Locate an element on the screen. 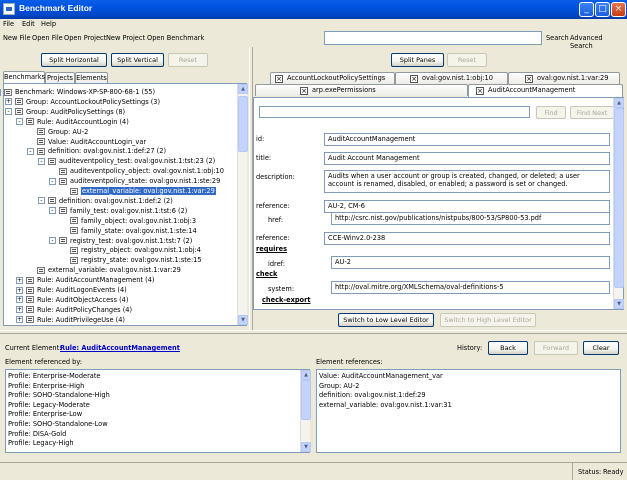 The height and width of the screenshot is (480, 627). split-horizontal-button: Split Horizontal is located at coordinates (74, 60).